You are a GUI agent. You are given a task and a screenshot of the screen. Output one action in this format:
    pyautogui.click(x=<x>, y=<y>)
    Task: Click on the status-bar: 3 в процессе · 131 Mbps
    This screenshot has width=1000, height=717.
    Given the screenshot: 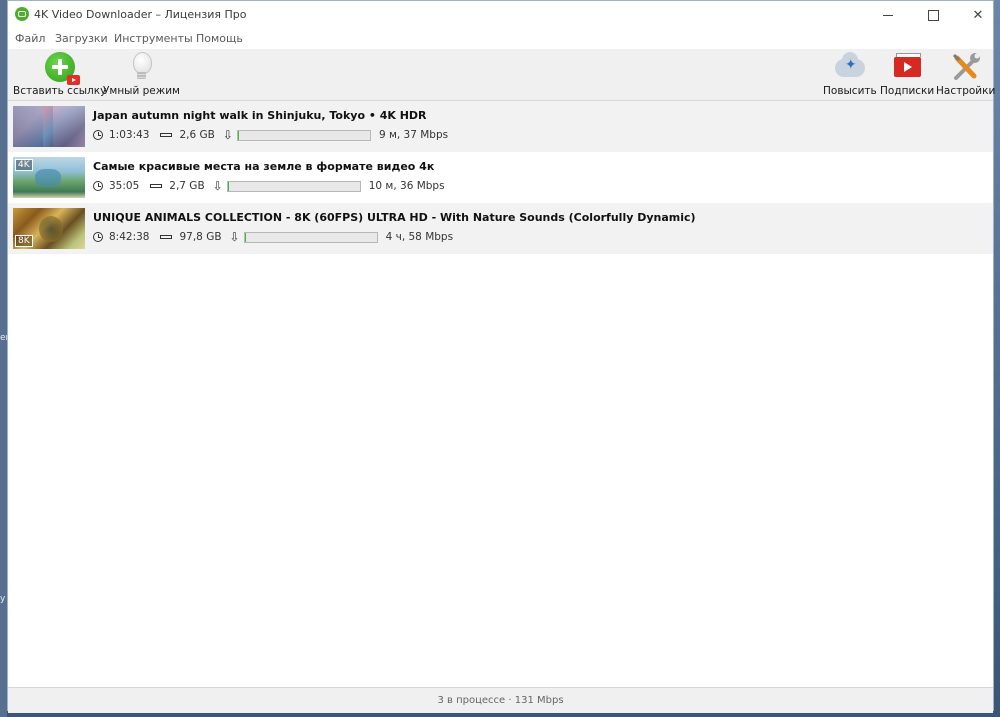 What is the action you would take?
    pyautogui.click(x=500, y=700)
    